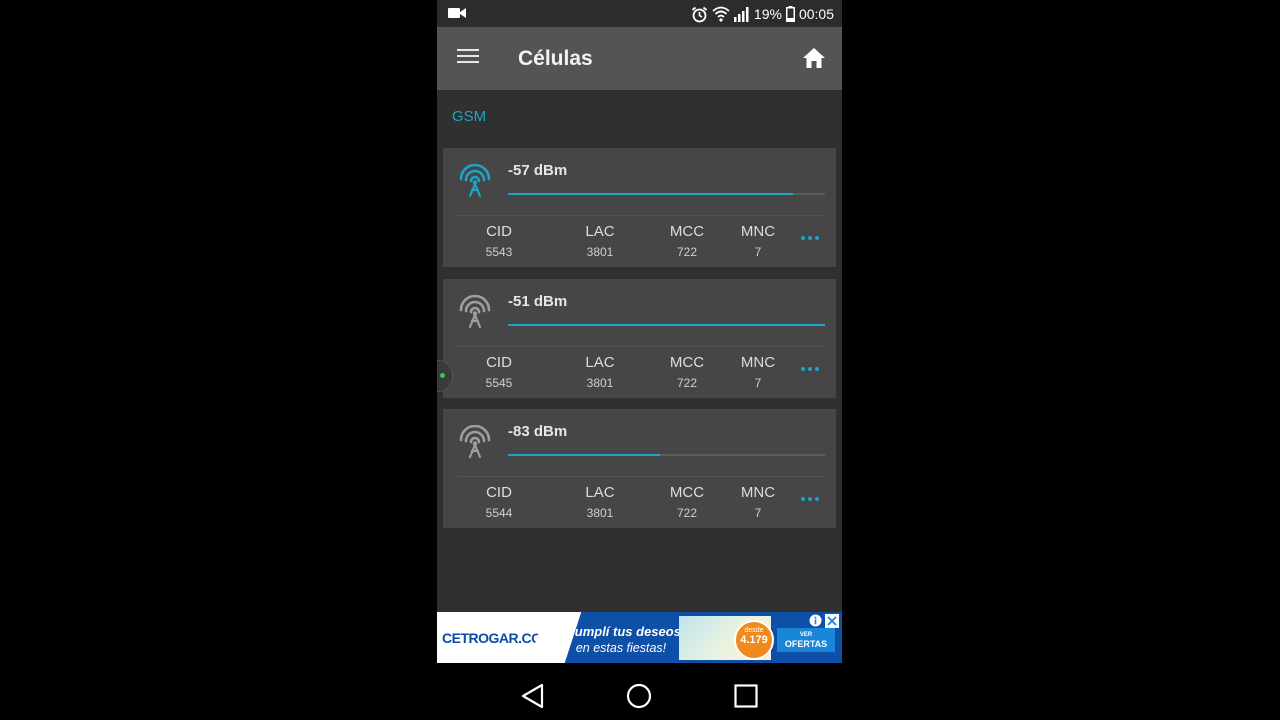 This screenshot has height=720, width=1280. Describe the element at coordinates (533, 696) in the screenshot. I see `back-triangle-icon` at that location.